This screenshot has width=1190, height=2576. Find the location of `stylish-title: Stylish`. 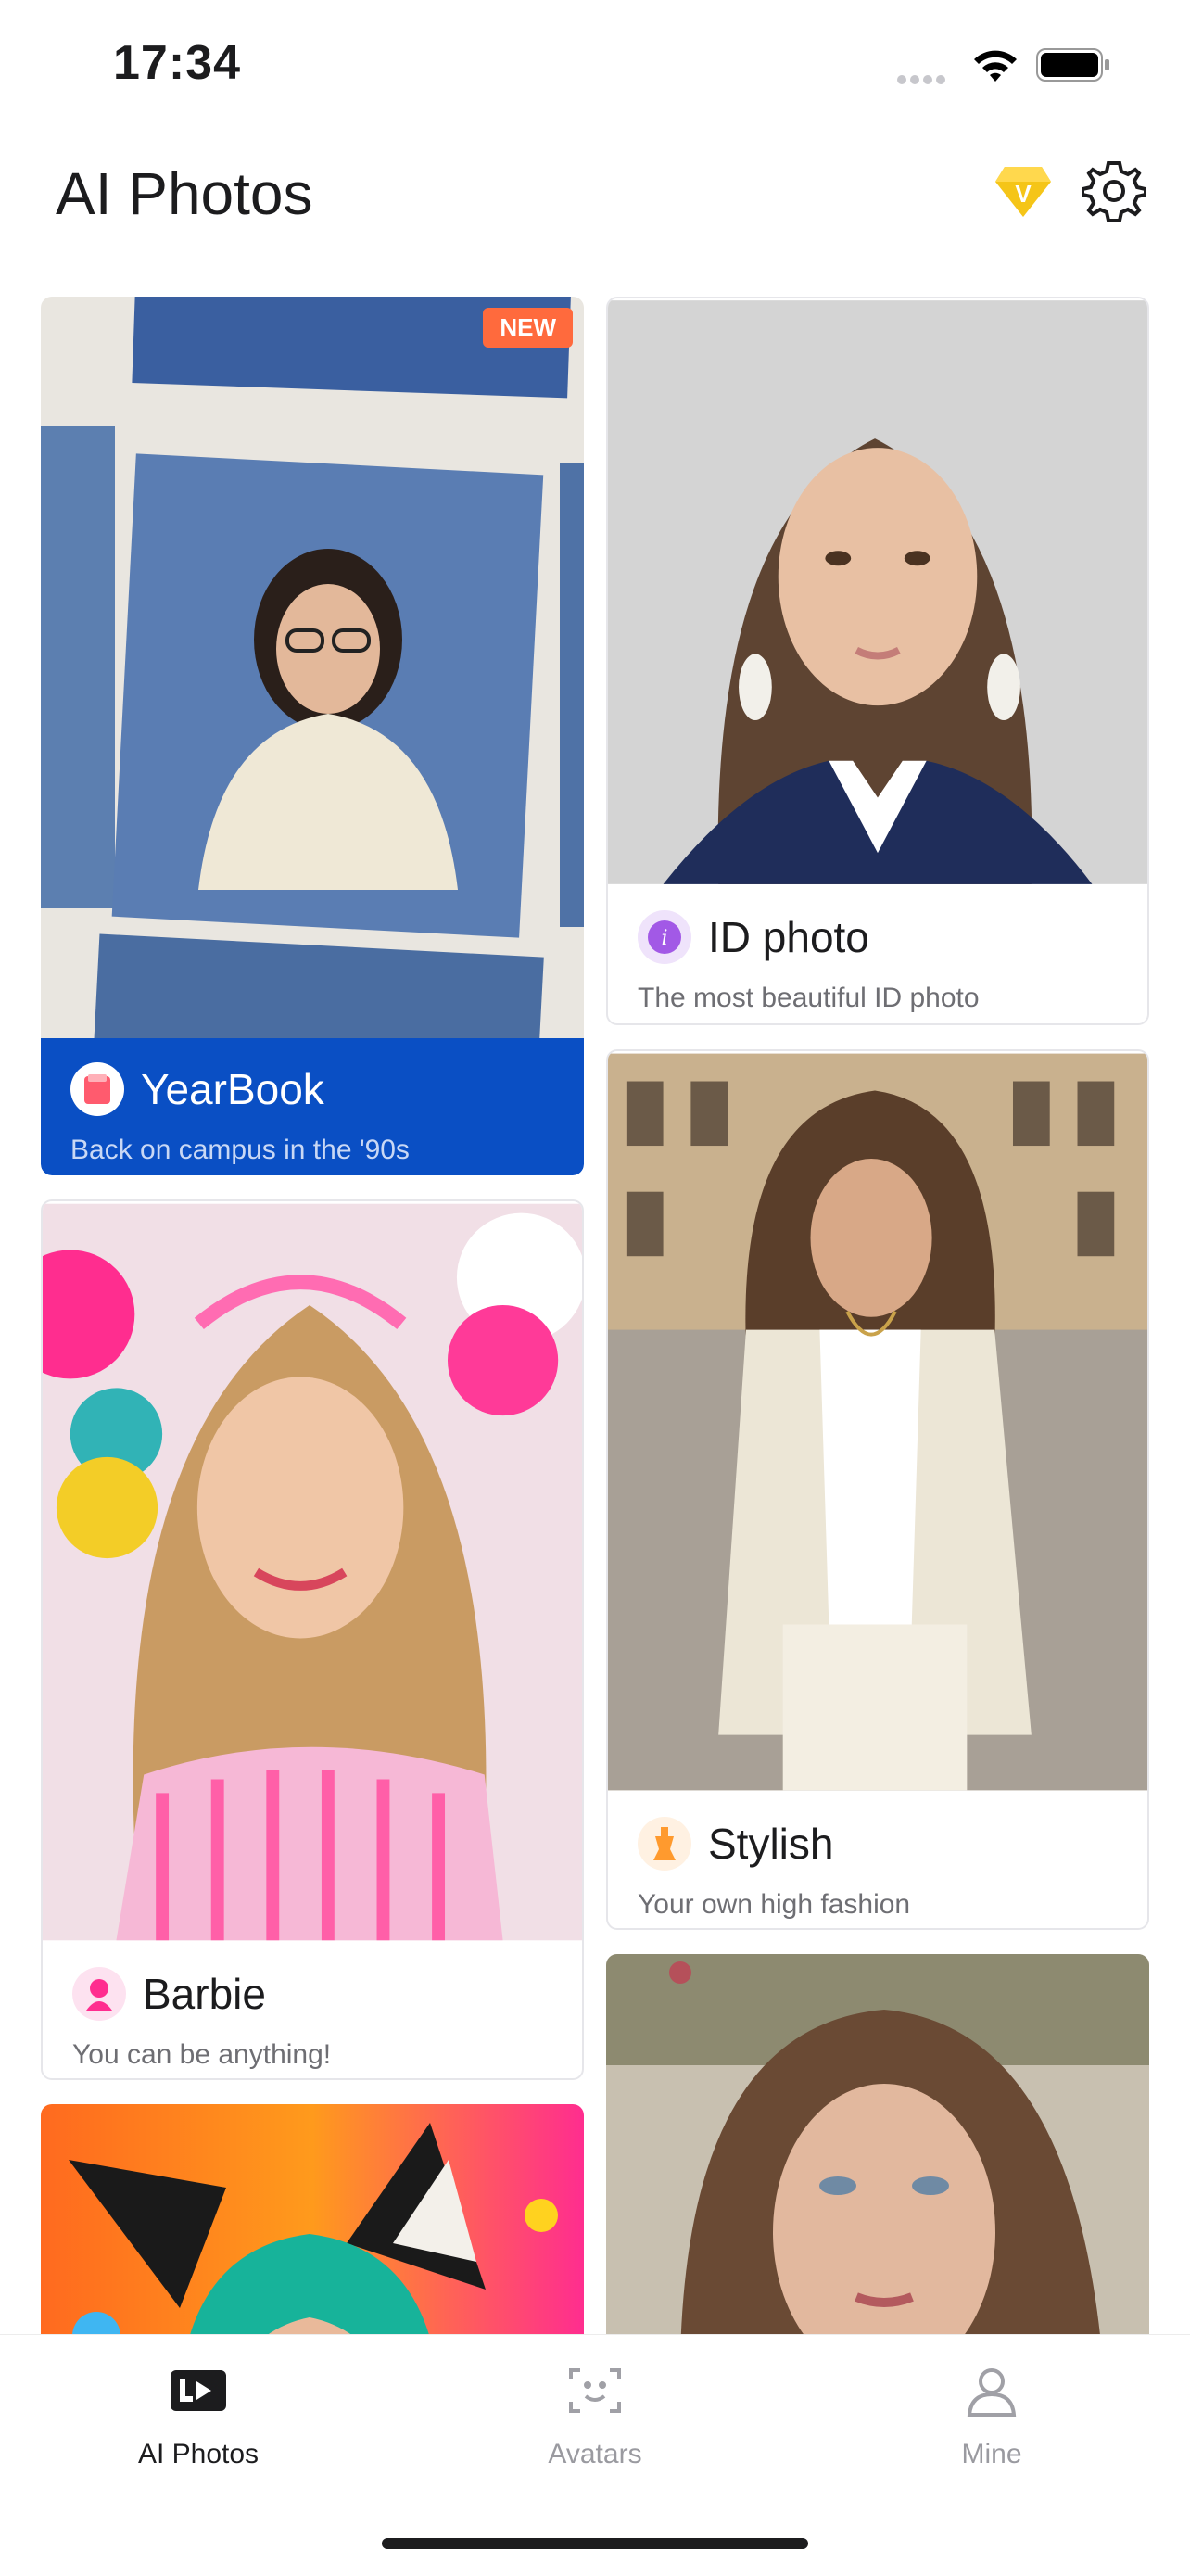

stylish-title: Stylish is located at coordinates (771, 1844).